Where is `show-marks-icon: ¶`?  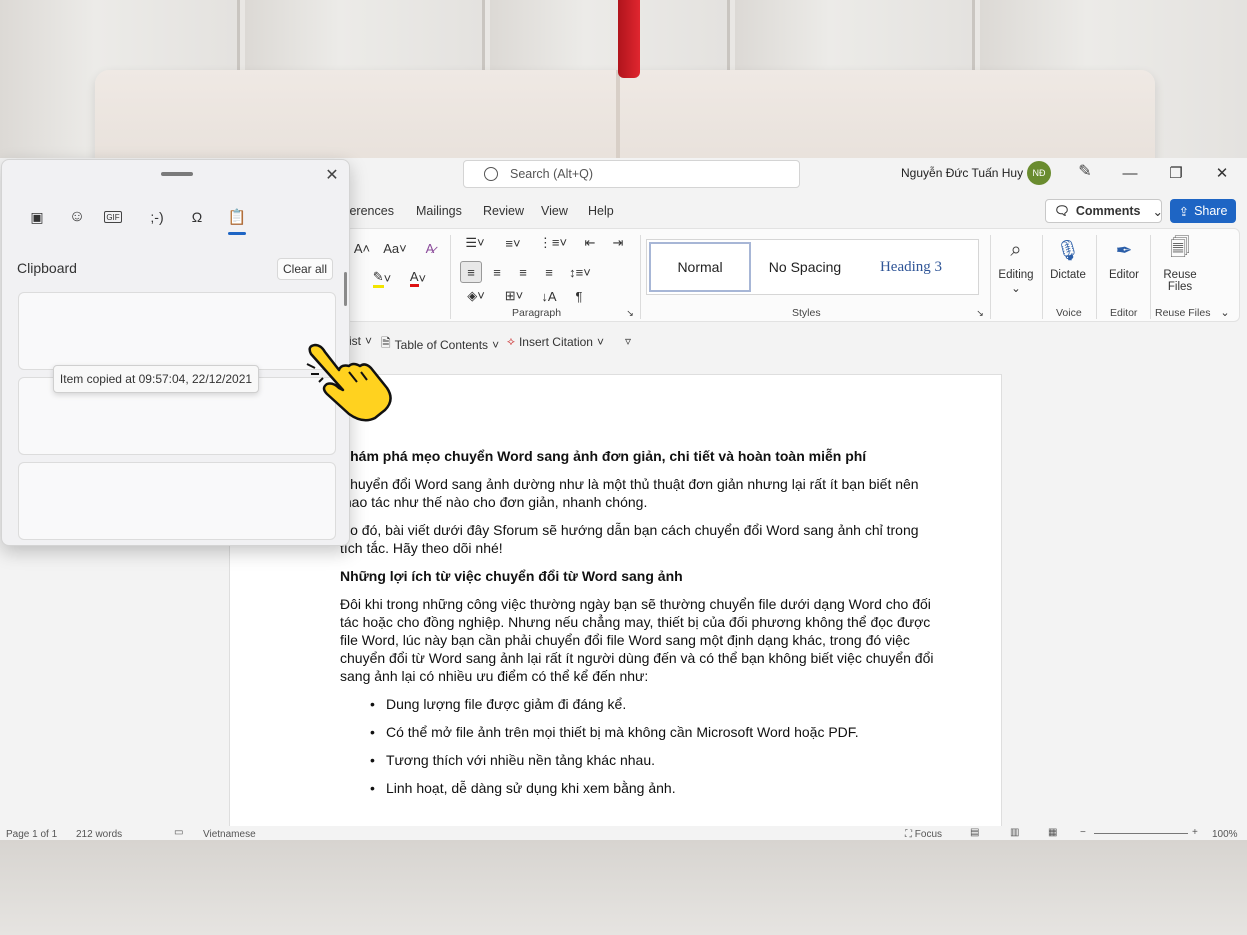
show-marks-icon: ¶ is located at coordinates (579, 296).